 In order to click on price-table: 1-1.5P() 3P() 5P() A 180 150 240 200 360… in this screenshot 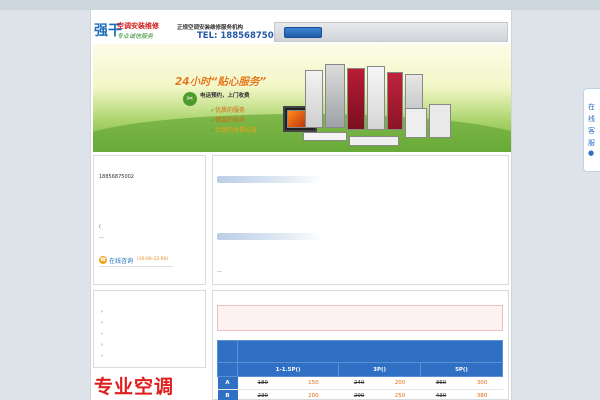, I will do `click(360, 370)`.